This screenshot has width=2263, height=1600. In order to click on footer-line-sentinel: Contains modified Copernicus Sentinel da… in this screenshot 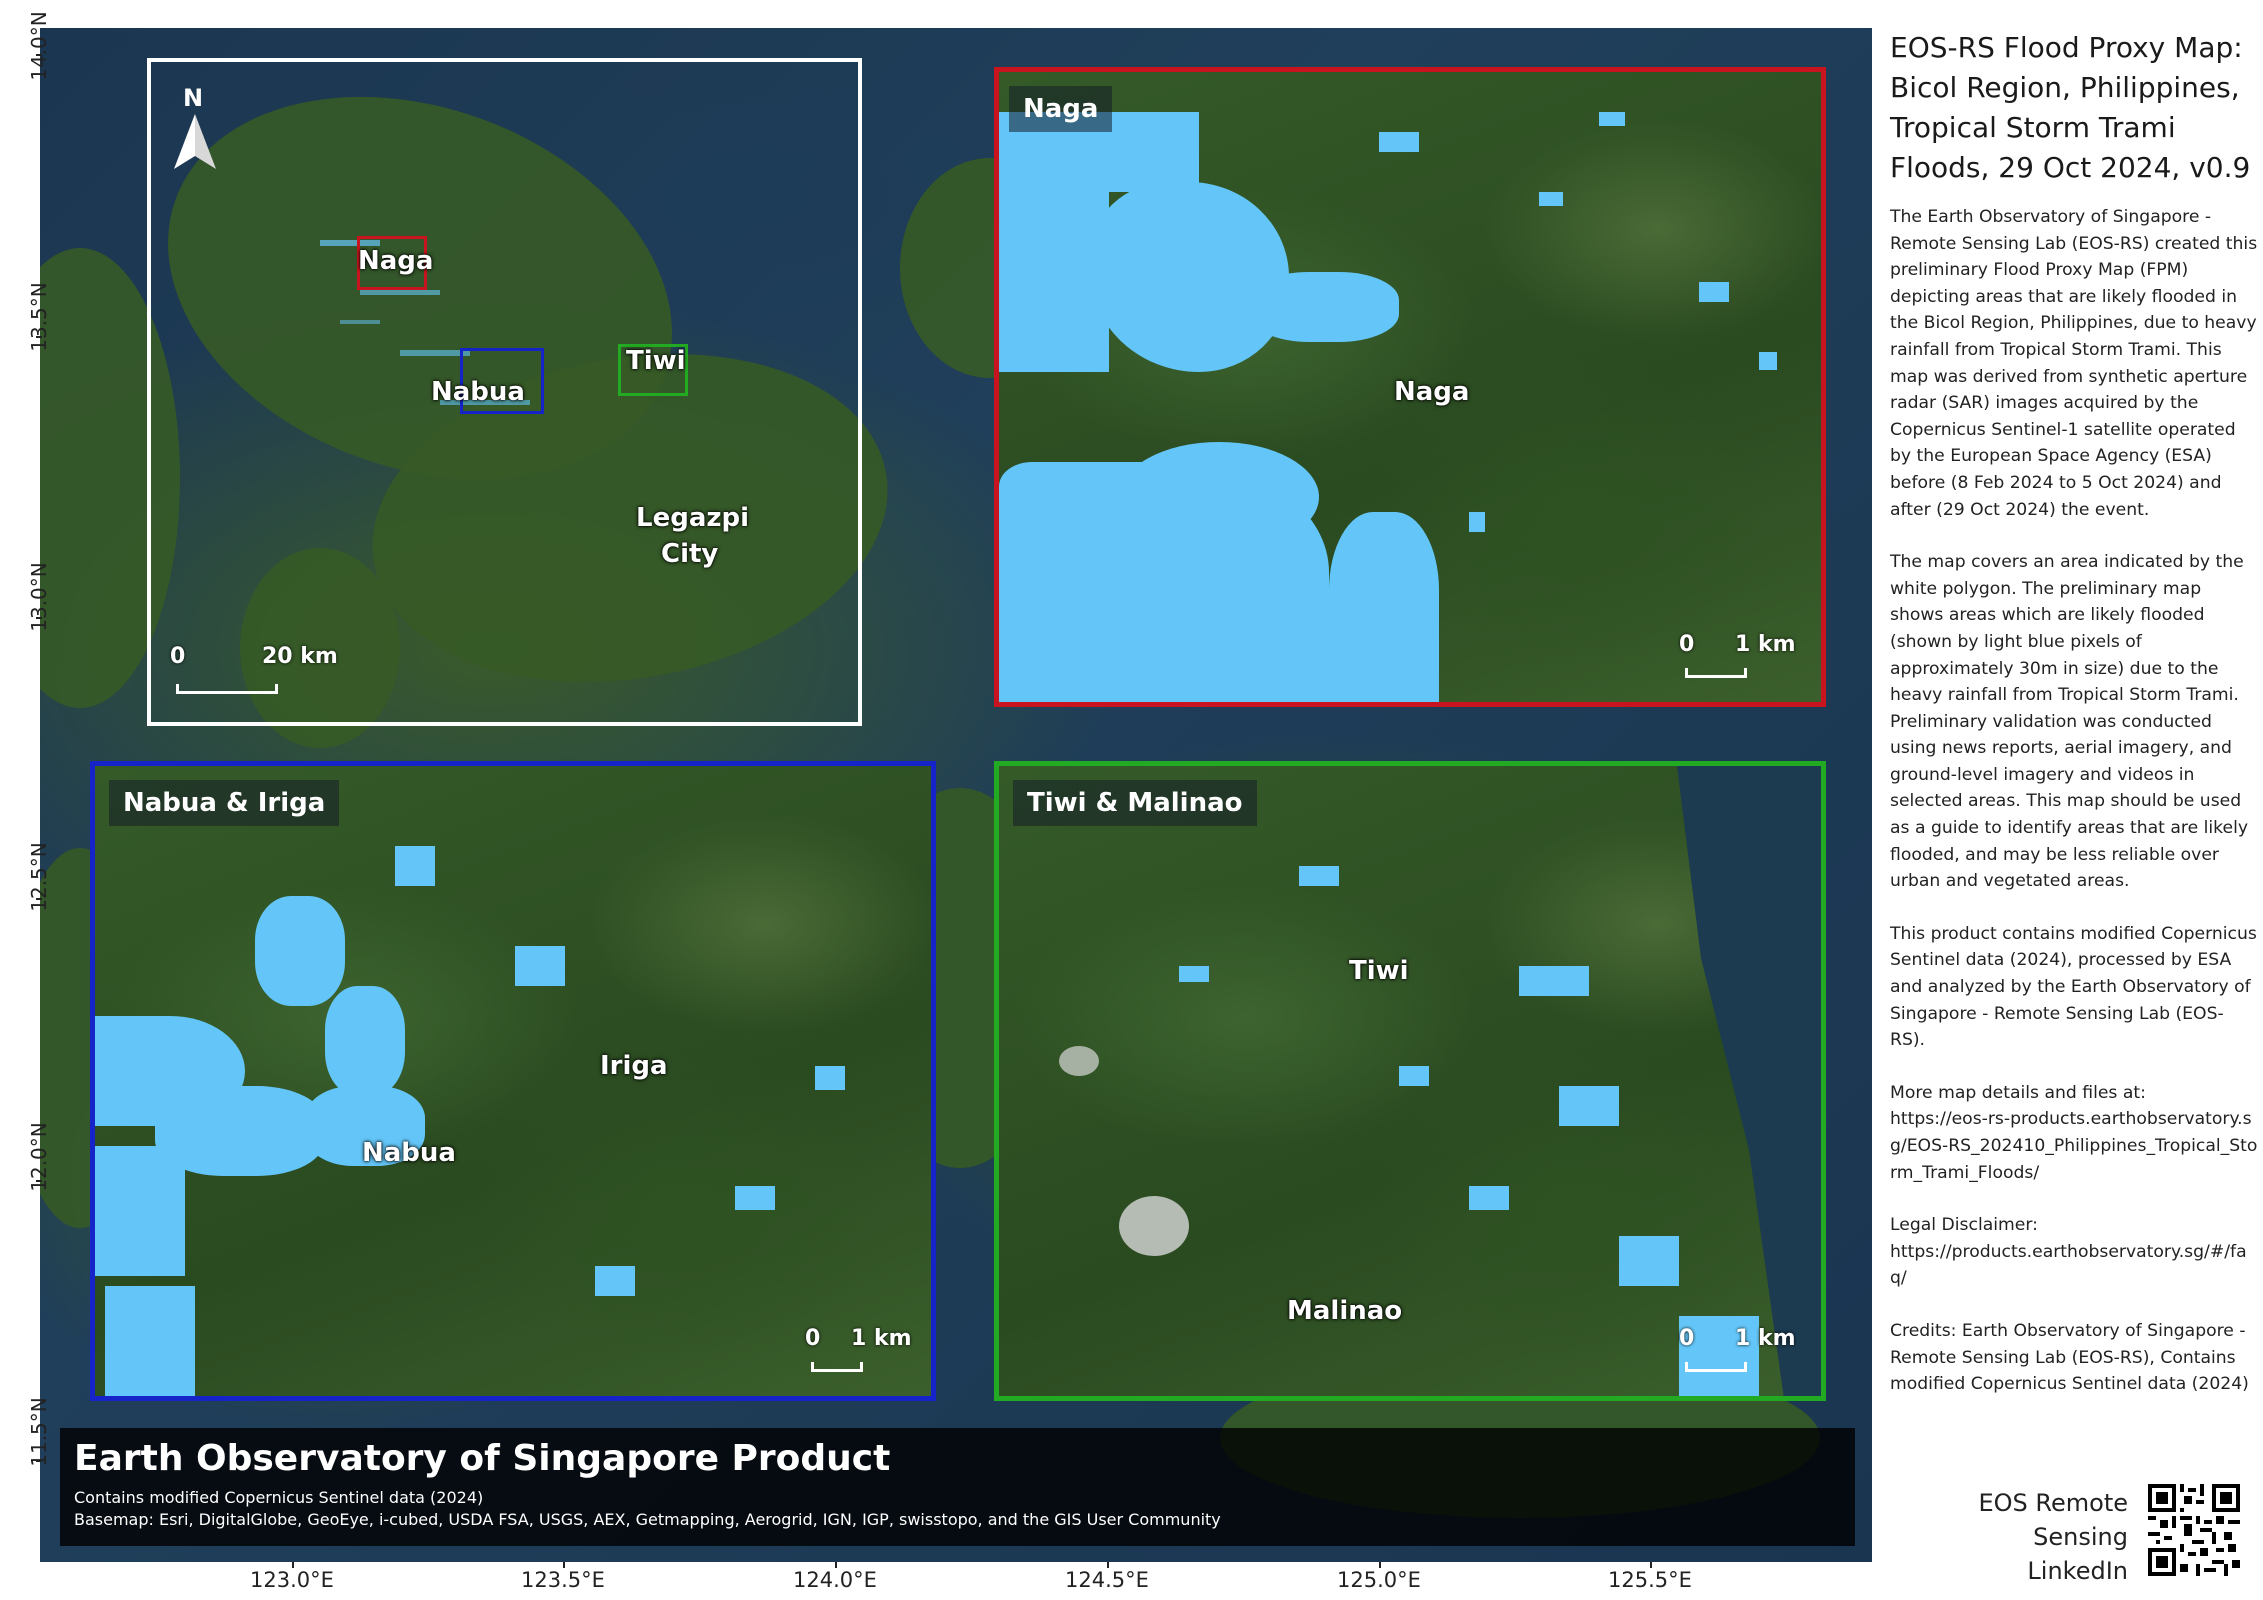, I will do `click(279, 1497)`.